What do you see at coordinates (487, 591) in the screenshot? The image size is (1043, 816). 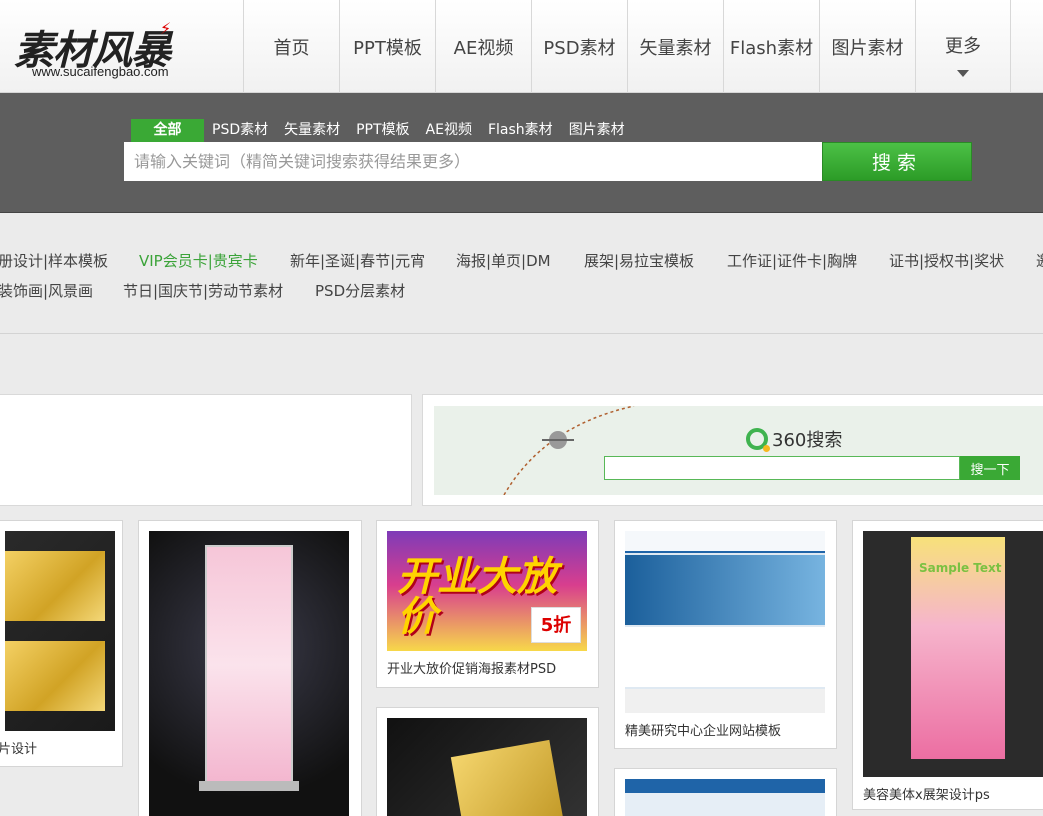 I see `card-thumbnail: 开业大放价 5折` at bounding box center [487, 591].